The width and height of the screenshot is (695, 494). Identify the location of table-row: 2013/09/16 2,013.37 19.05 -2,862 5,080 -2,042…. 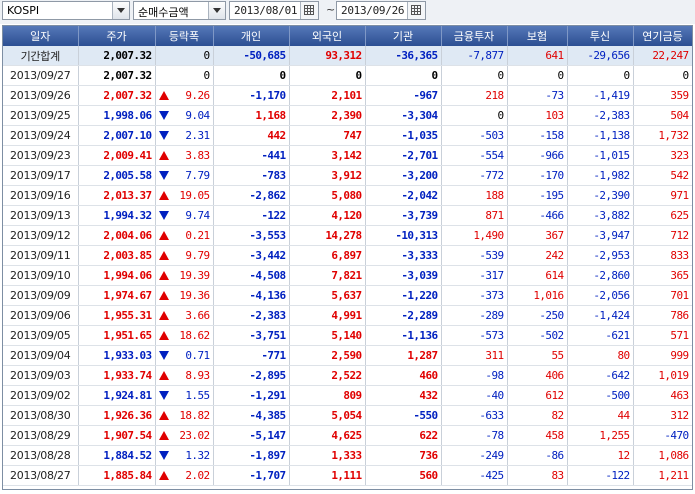
(347, 195).